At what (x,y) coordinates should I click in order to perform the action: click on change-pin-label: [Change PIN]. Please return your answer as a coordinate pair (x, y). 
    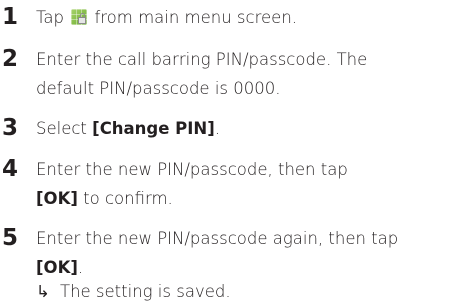
    Looking at the image, I should click on (153, 128).